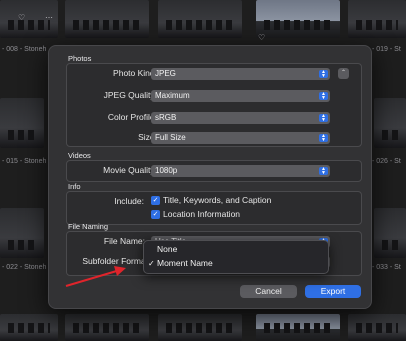  What do you see at coordinates (24, 267) in the screenshot?
I see `photo-filename: - 022 - Stoneh` at bounding box center [24, 267].